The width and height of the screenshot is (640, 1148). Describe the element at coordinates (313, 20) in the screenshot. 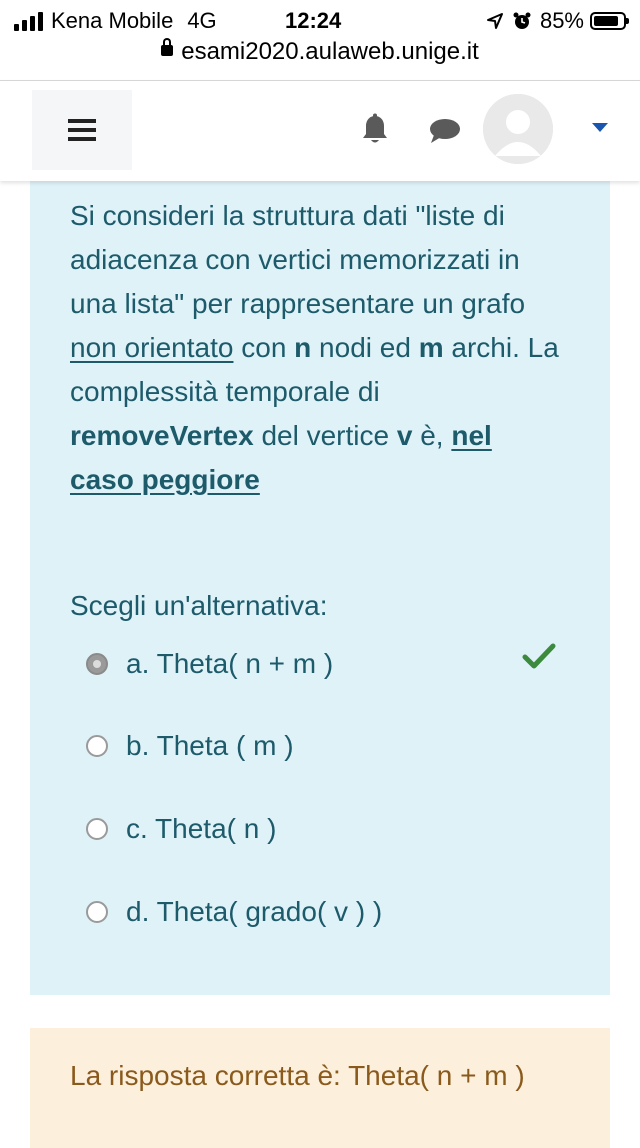

I see `clock: 12:24` at that location.